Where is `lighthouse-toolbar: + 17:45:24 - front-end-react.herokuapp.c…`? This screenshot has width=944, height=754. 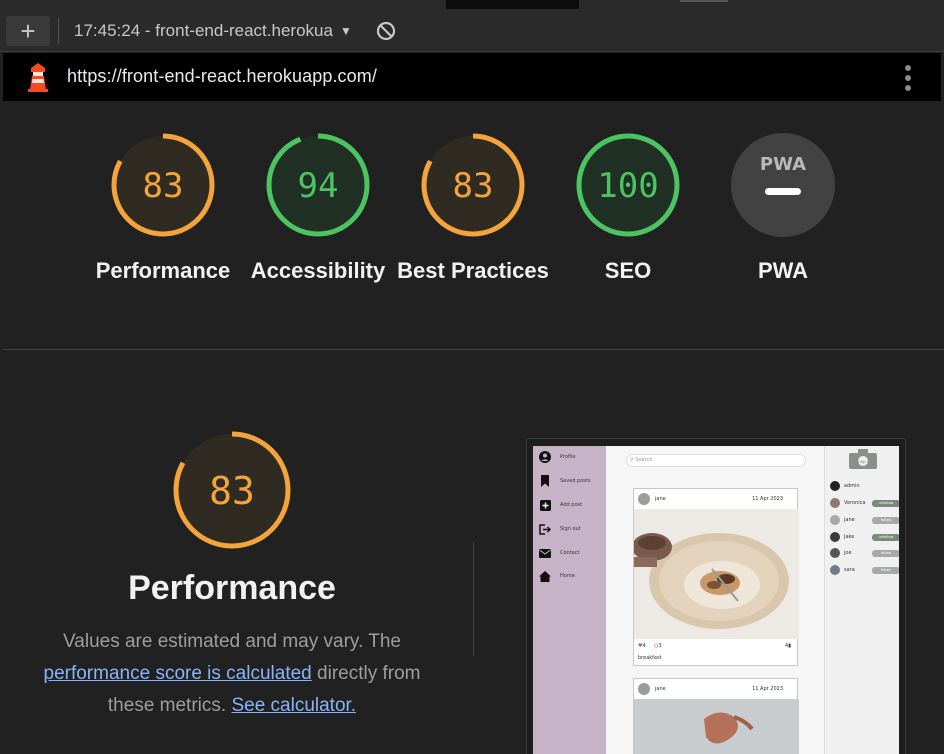 lighthouse-toolbar: + 17:45:24 - front-end-react.herokuapp.c… is located at coordinates (472, 30).